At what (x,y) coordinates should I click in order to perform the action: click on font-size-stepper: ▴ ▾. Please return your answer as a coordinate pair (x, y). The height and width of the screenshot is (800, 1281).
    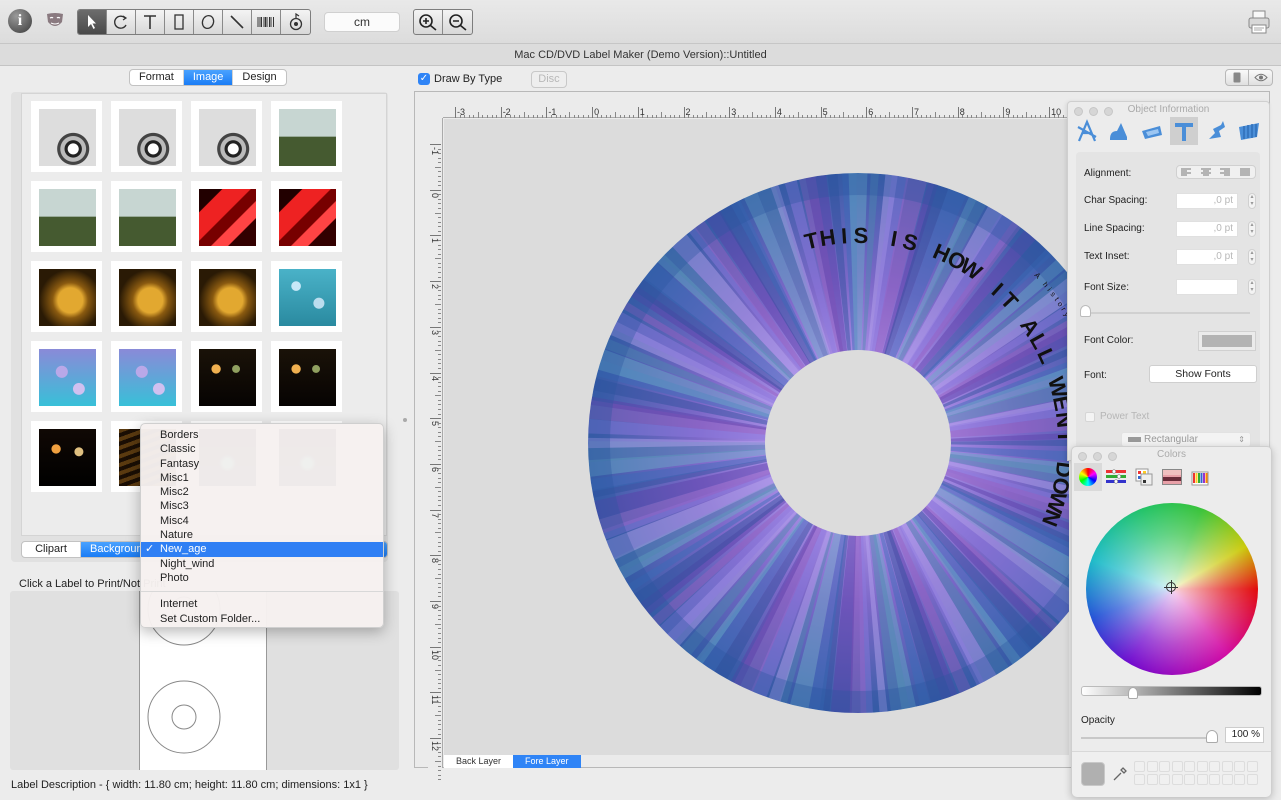
    Looking at the image, I should click on (1252, 287).